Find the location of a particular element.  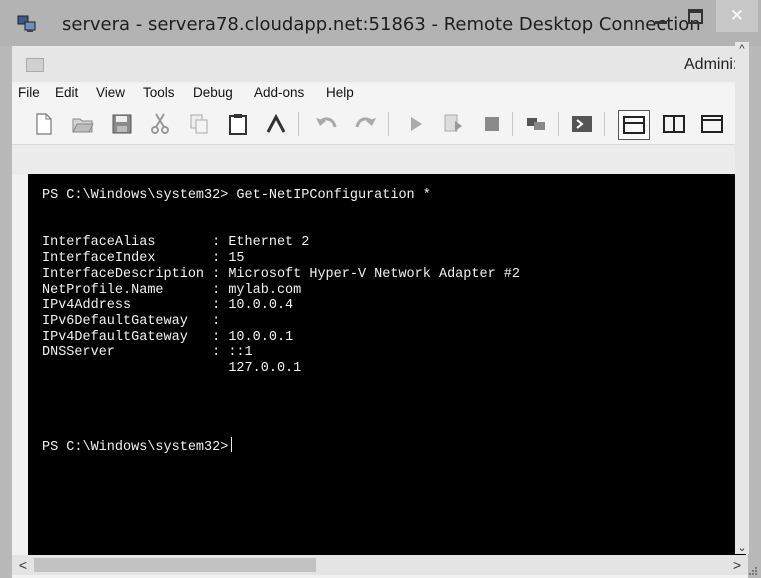

powershell-console-icon is located at coordinates (582, 124).